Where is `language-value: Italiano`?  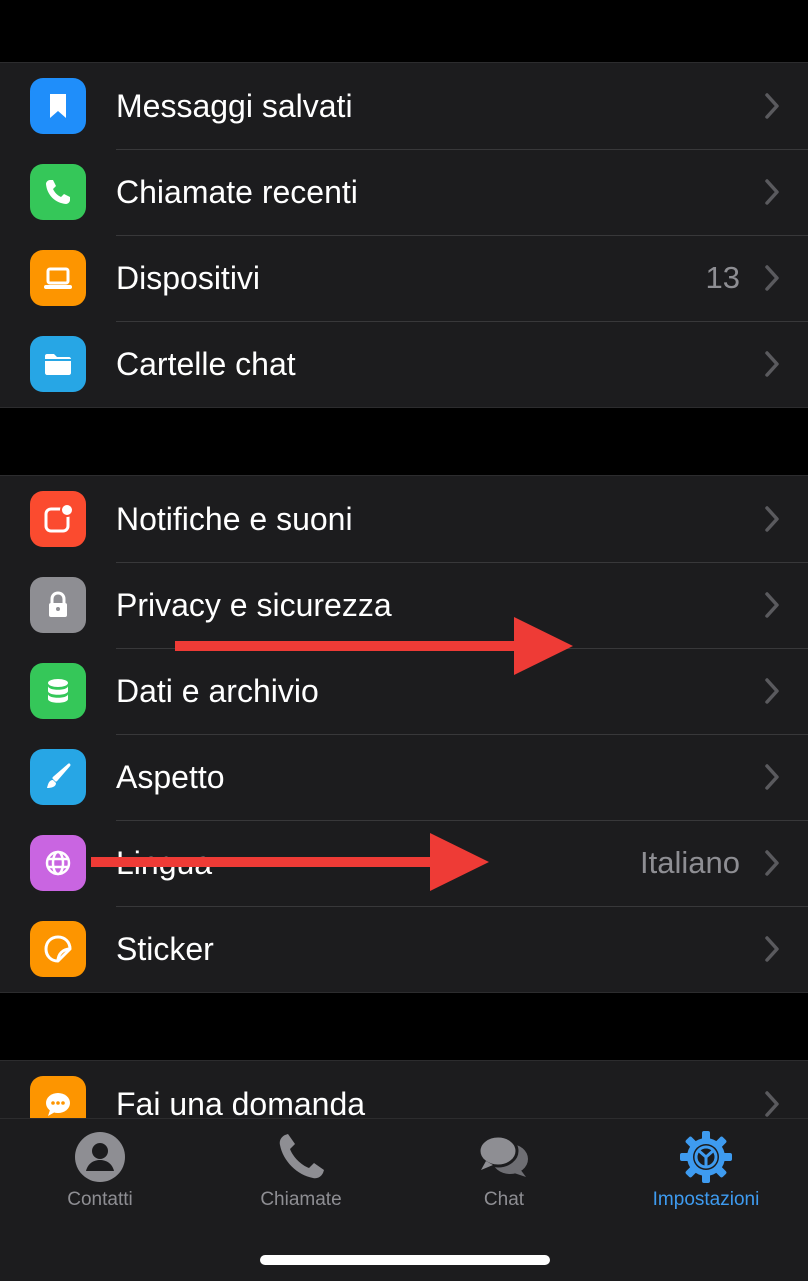
language-value: Italiano is located at coordinates (690, 862).